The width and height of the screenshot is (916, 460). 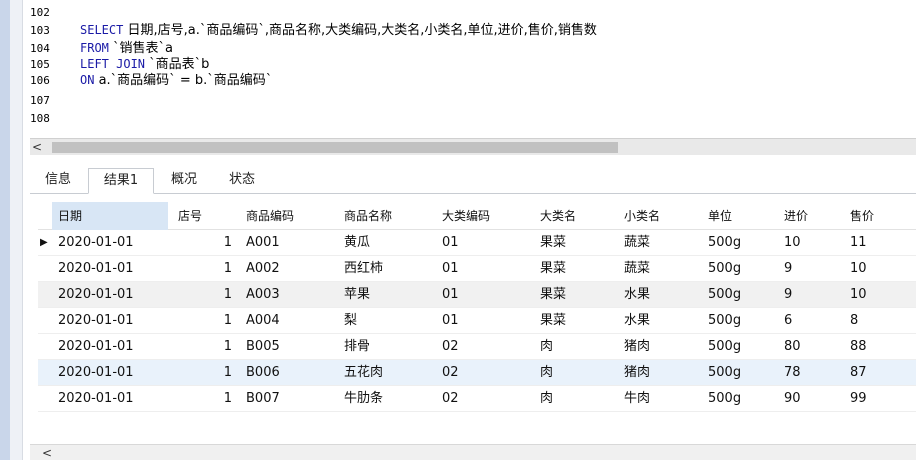 I want to click on table-cell: A001, so click(x=287, y=243).